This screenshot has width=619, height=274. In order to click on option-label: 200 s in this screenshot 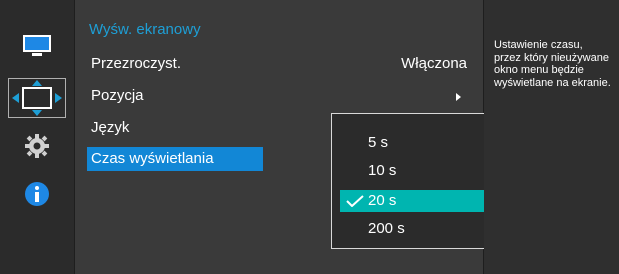, I will do `click(386, 228)`.